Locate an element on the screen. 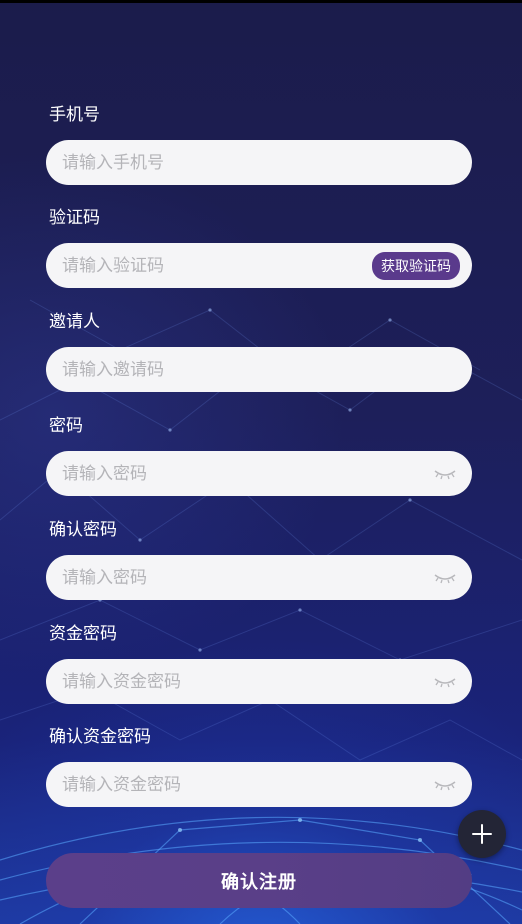 The width and height of the screenshot is (522, 924). phone-label: 手机号 is located at coordinates (74, 115).